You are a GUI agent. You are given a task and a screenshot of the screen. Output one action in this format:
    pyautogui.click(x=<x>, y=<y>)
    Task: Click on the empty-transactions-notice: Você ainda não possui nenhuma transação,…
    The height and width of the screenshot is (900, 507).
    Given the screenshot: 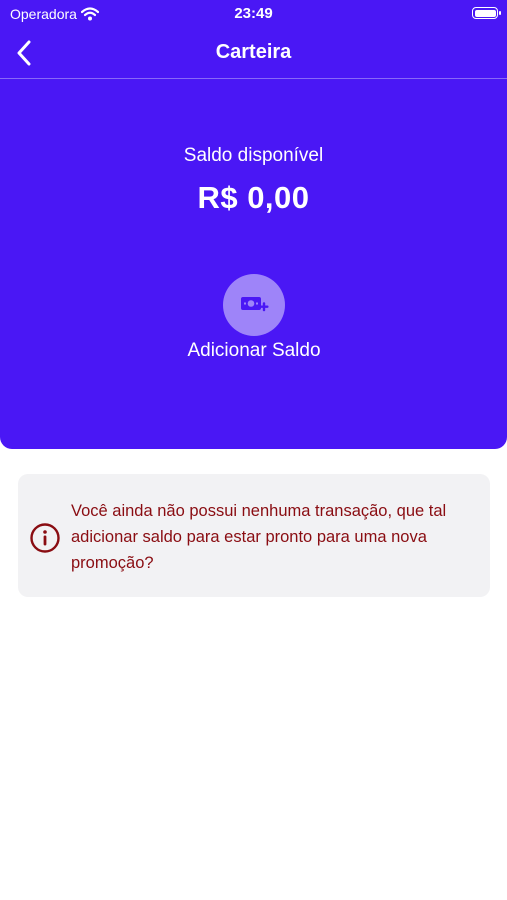 What is the action you would take?
    pyautogui.click(x=254, y=535)
    